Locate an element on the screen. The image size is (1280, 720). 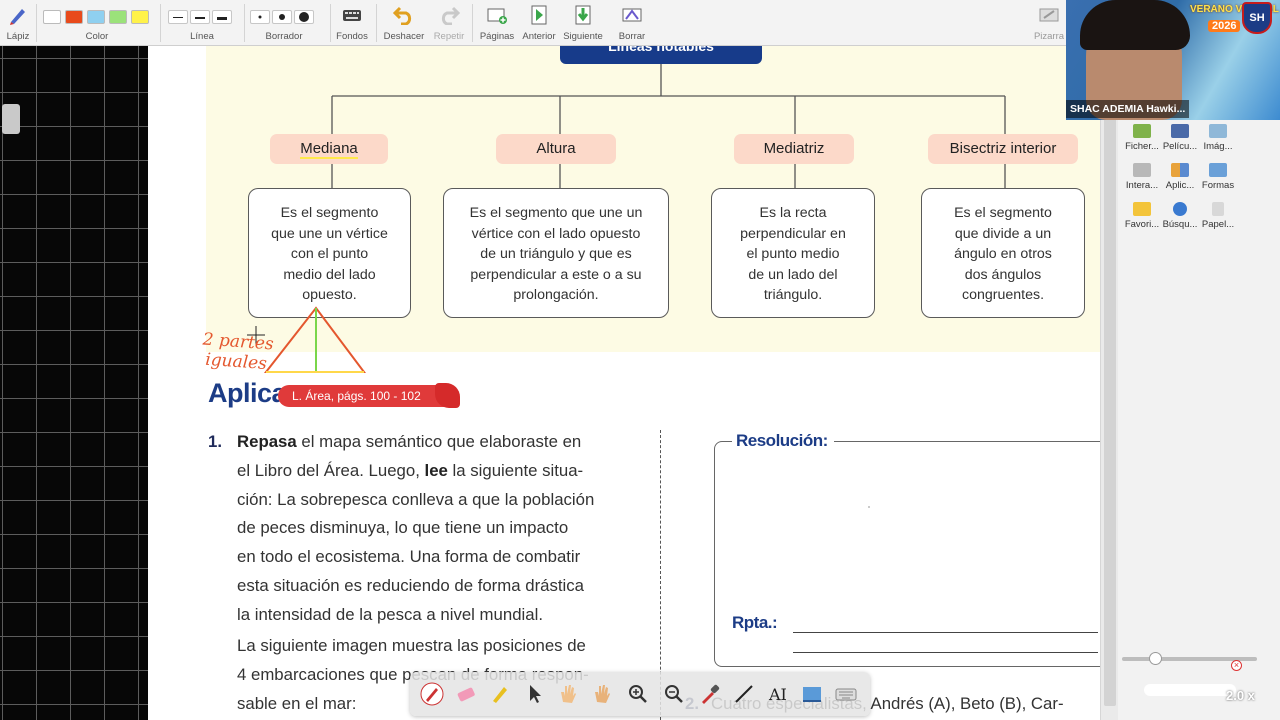
color-swatch-blue is located at coordinates (96, 17).